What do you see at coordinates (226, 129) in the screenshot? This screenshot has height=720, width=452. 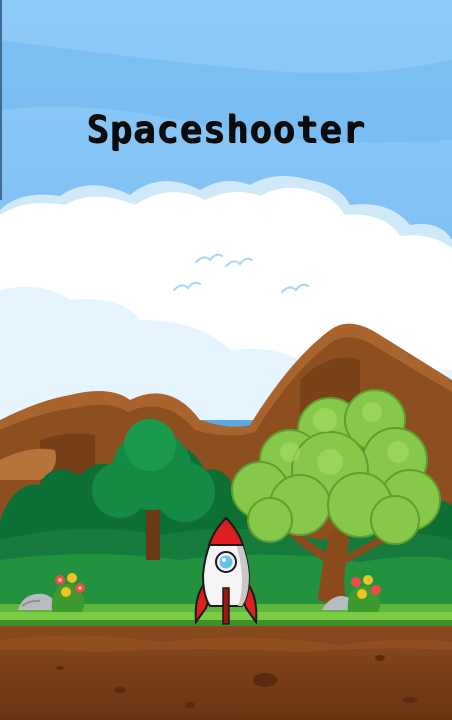 I see `game-title: Spaceshooter` at bounding box center [226, 129].